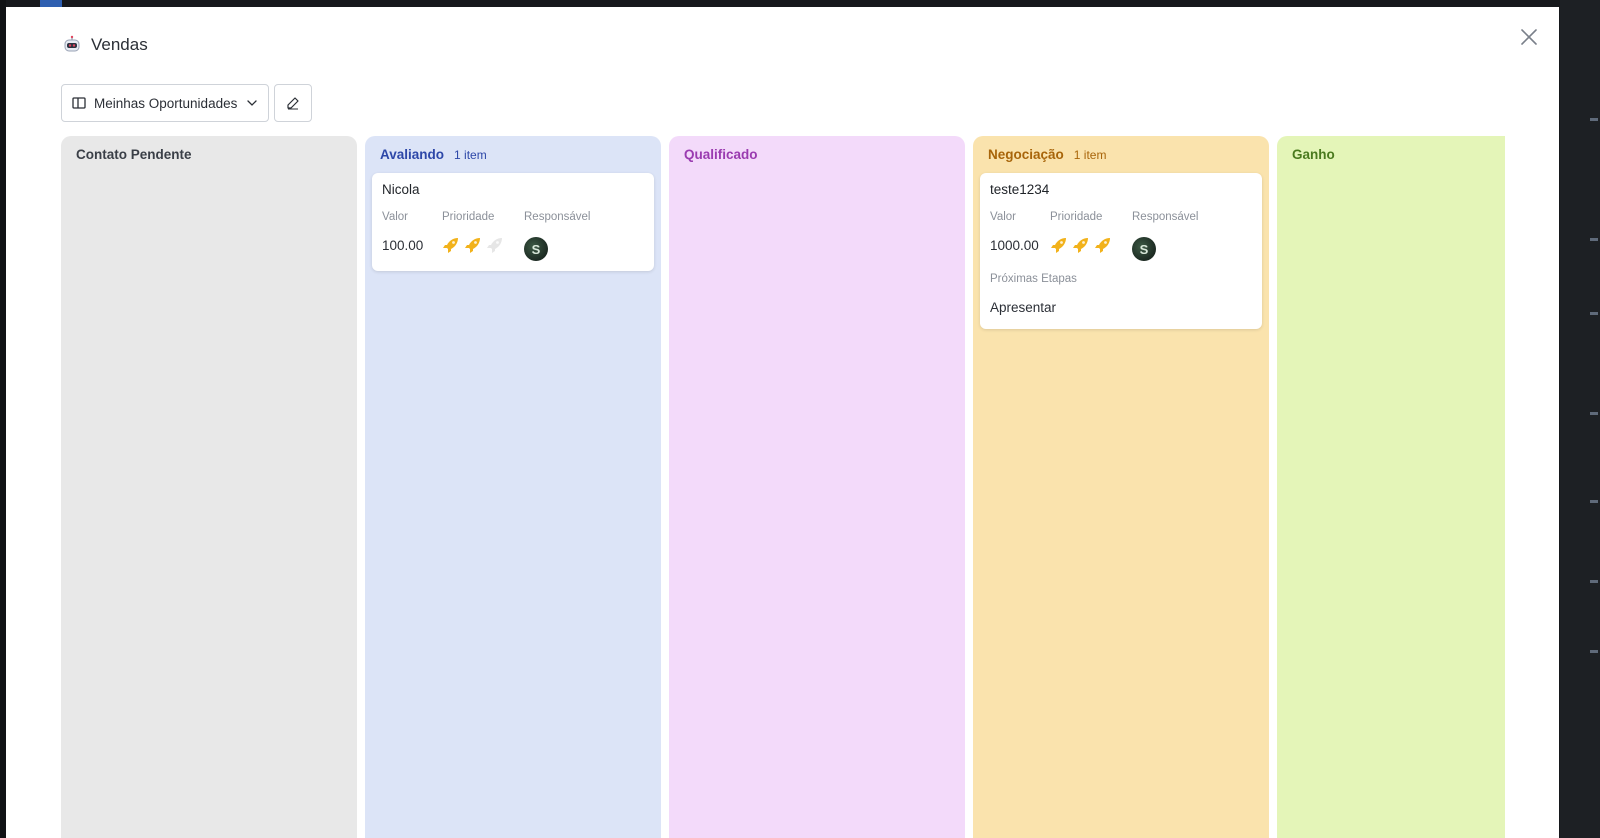  I want to click on column-header: Contato Pendente, so click(209, 159).